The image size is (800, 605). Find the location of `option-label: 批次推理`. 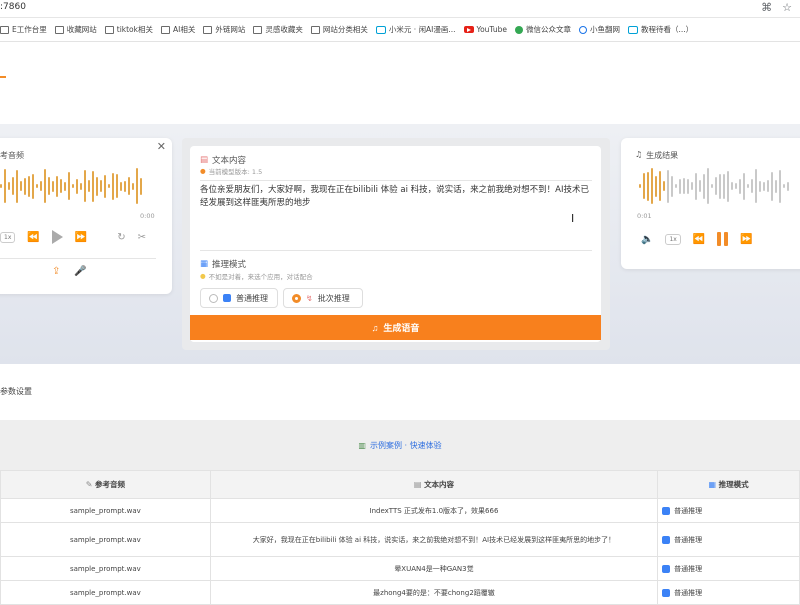

option-label: 批次推理 is located at coordinates (333, 298).